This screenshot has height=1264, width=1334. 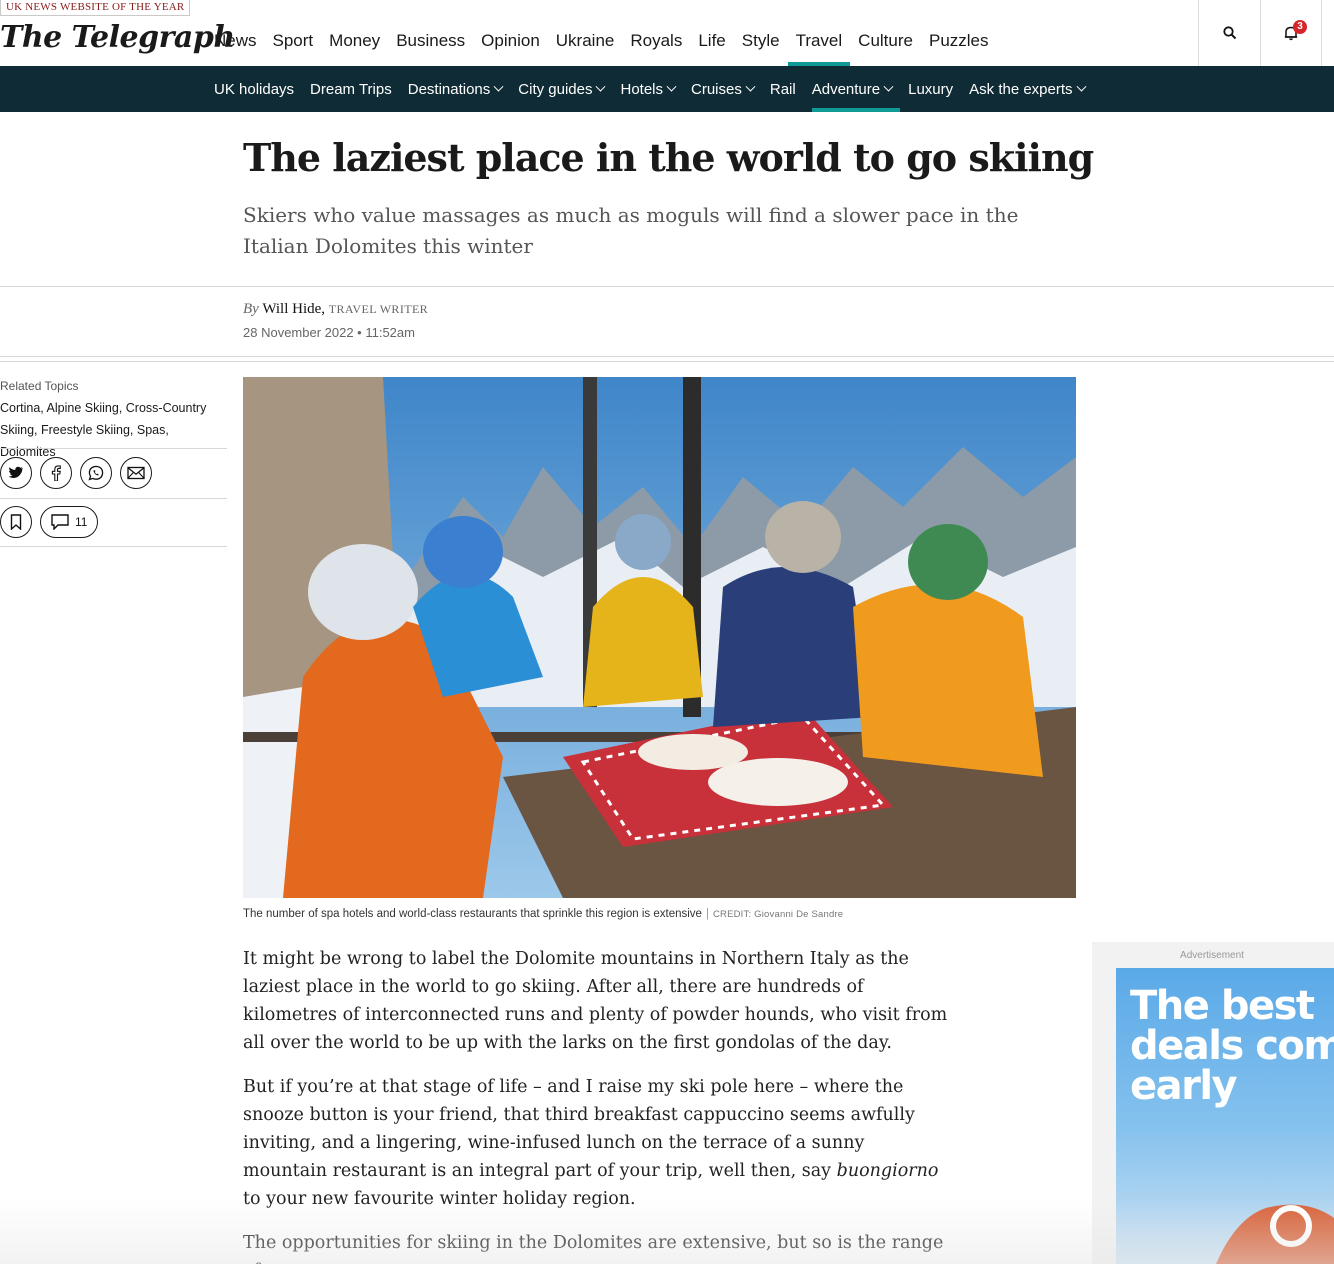 I want to click on award-banner: UK NEWS WEBSITE OF THE YEAR, so click(x=95, y=8).